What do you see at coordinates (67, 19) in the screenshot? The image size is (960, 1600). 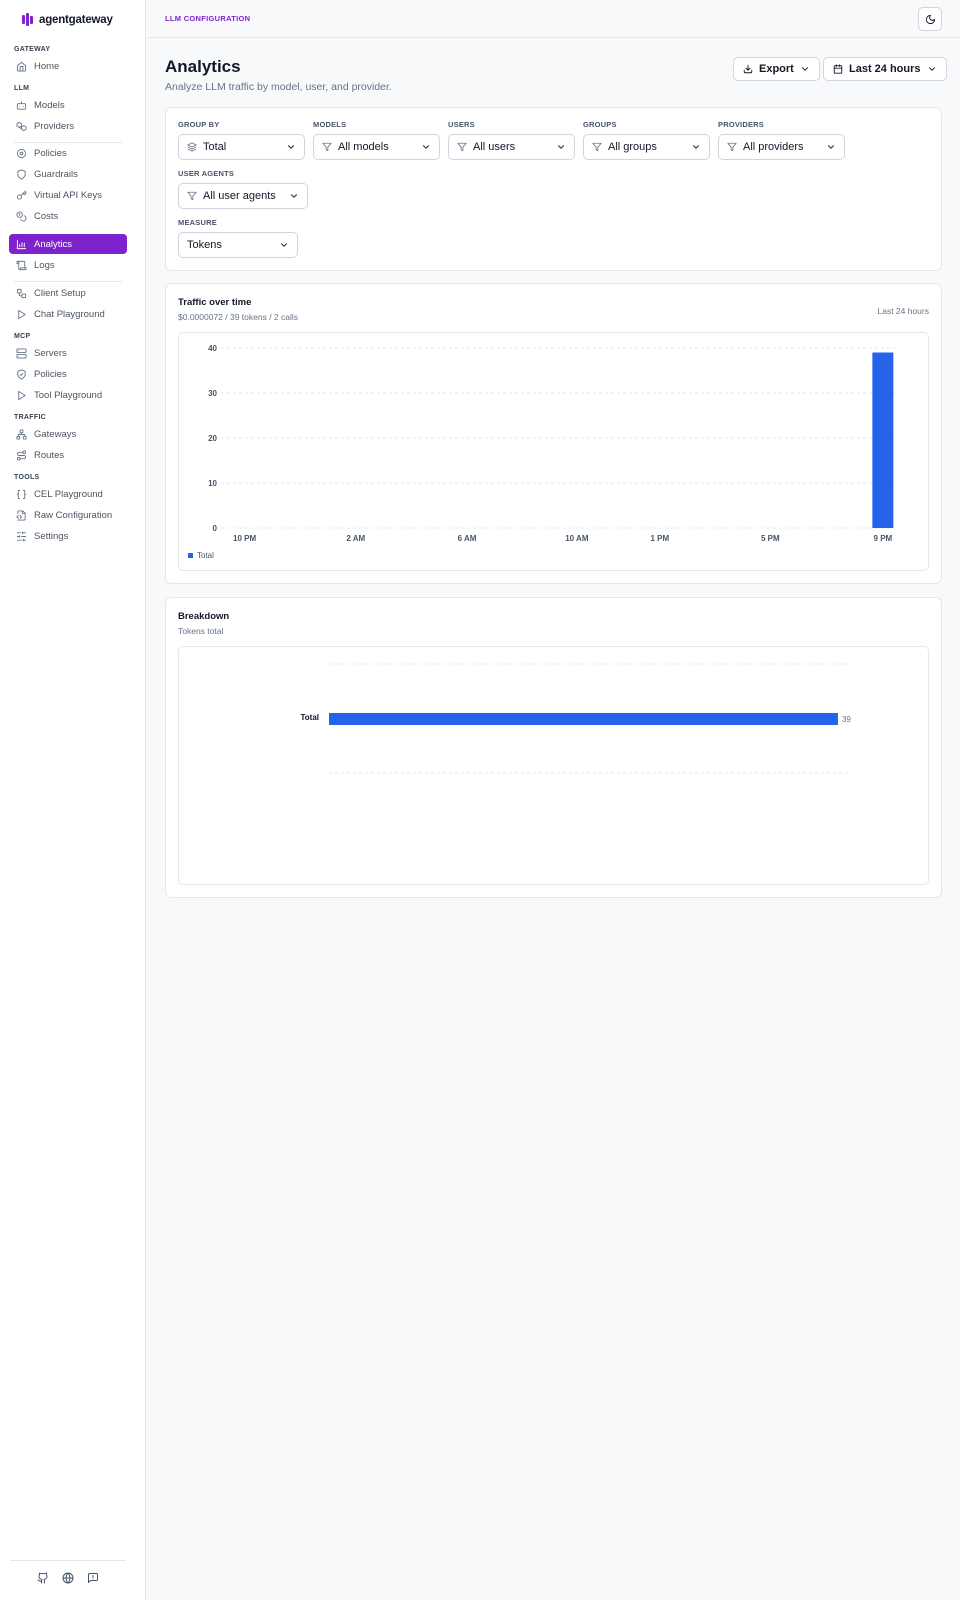 I see `logo: agentgateway` at bounding box center [67, 19].